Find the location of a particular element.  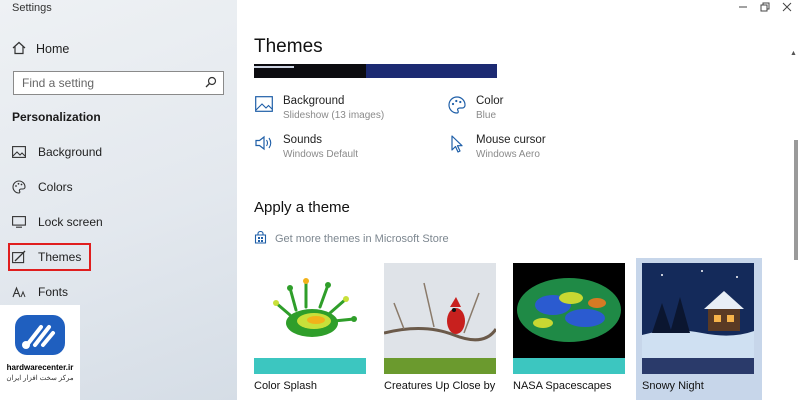

theme-preview is located at coordinates (375, 71).